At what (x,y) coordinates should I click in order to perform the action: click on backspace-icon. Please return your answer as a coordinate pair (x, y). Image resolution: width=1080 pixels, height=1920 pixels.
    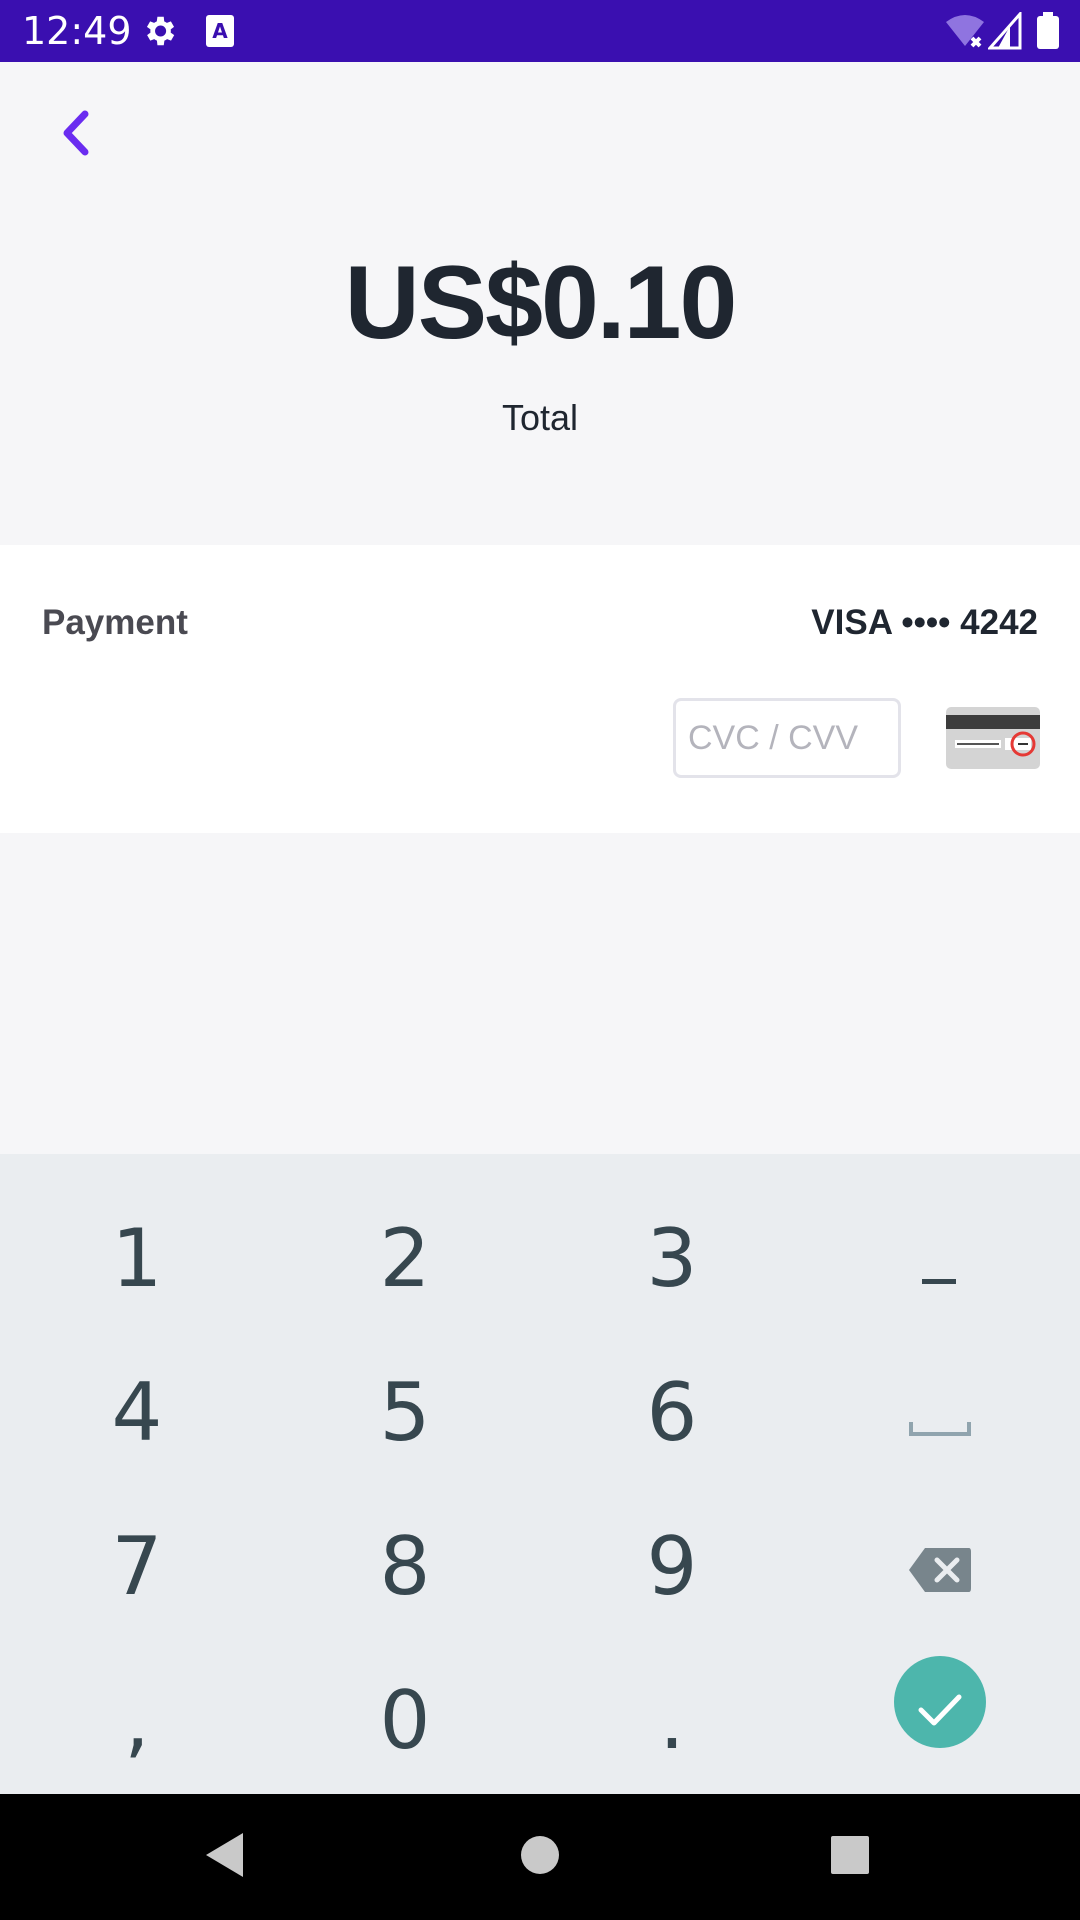
    Looking at the image, I should click on (940, 1566).